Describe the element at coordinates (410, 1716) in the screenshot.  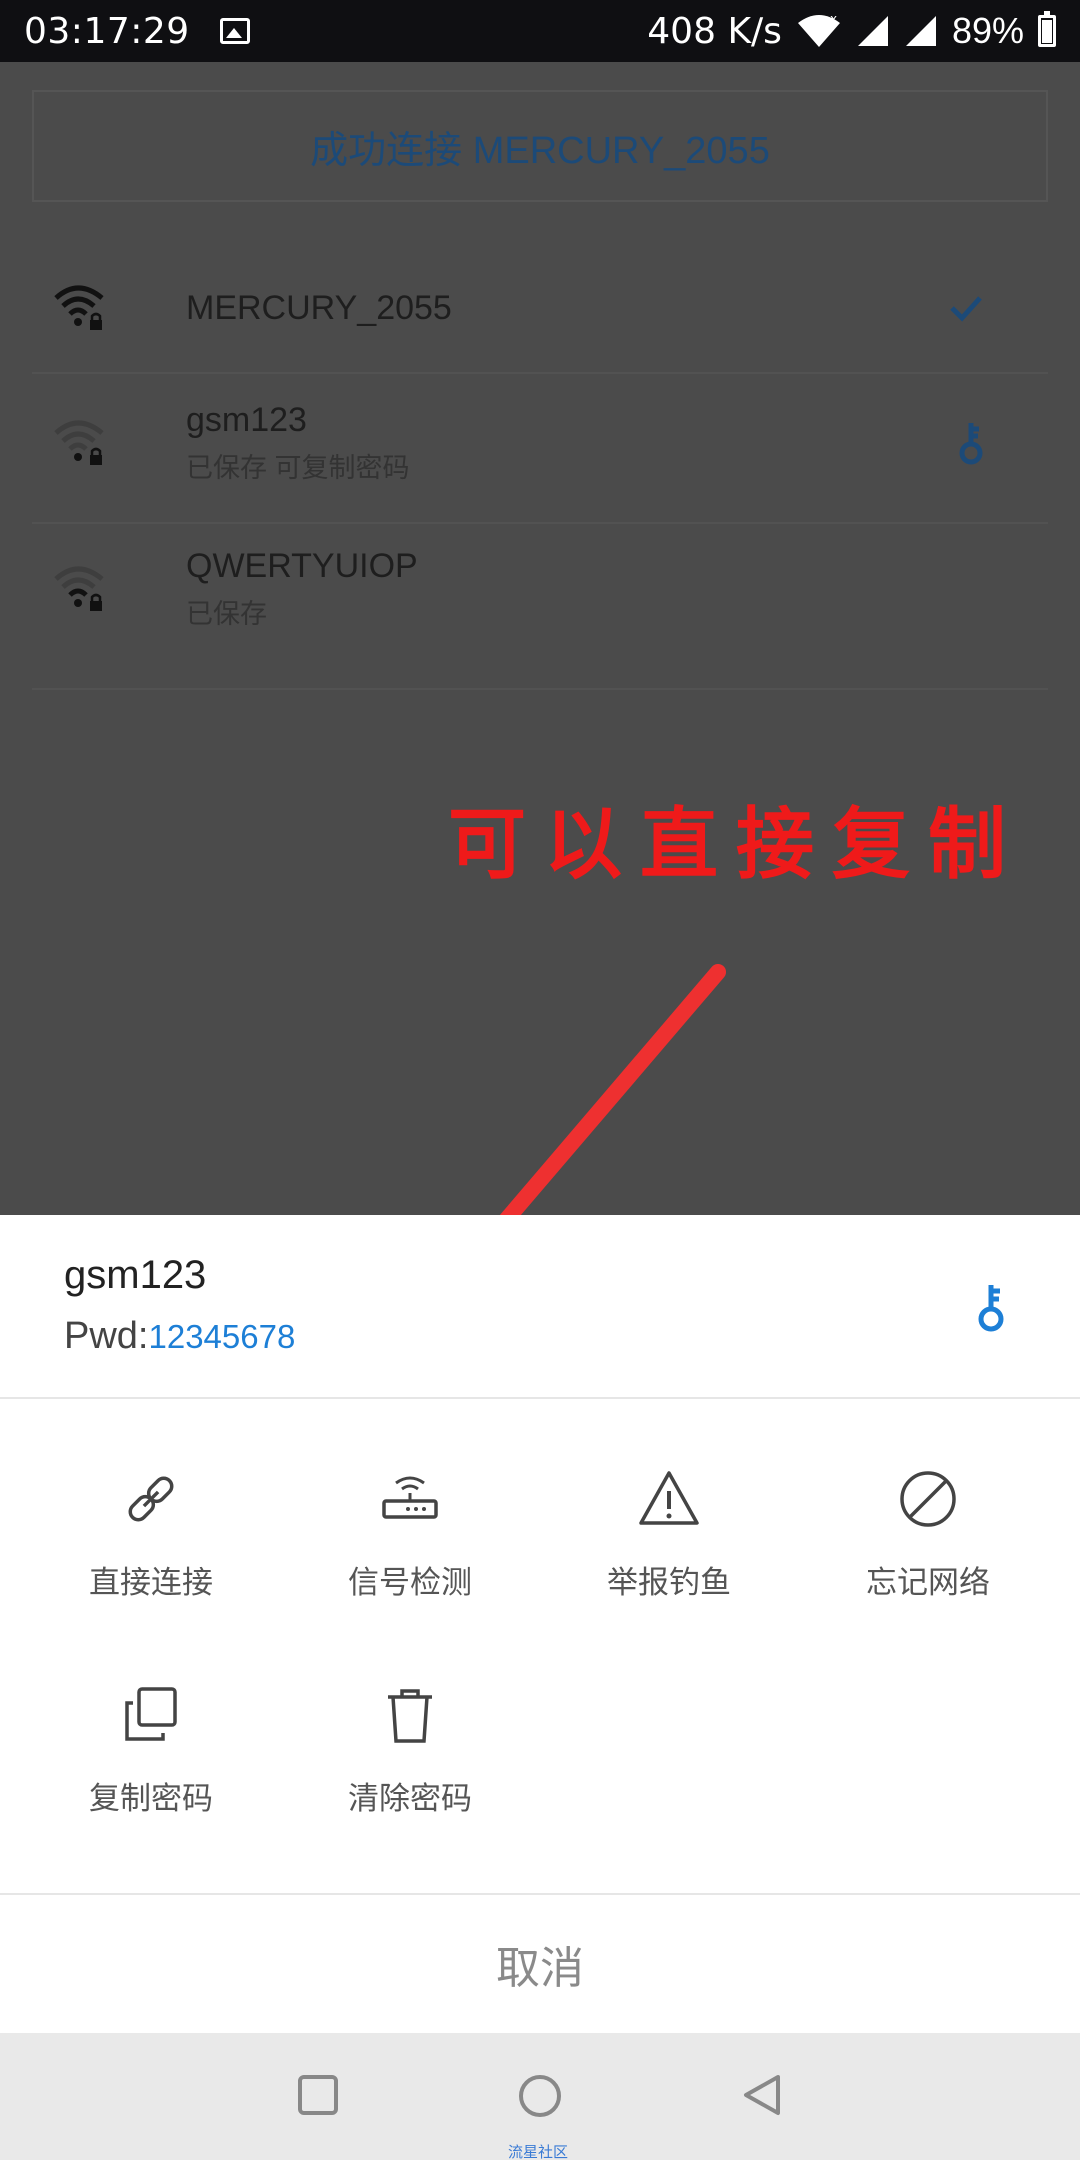
I see `trash-icon` at that location.